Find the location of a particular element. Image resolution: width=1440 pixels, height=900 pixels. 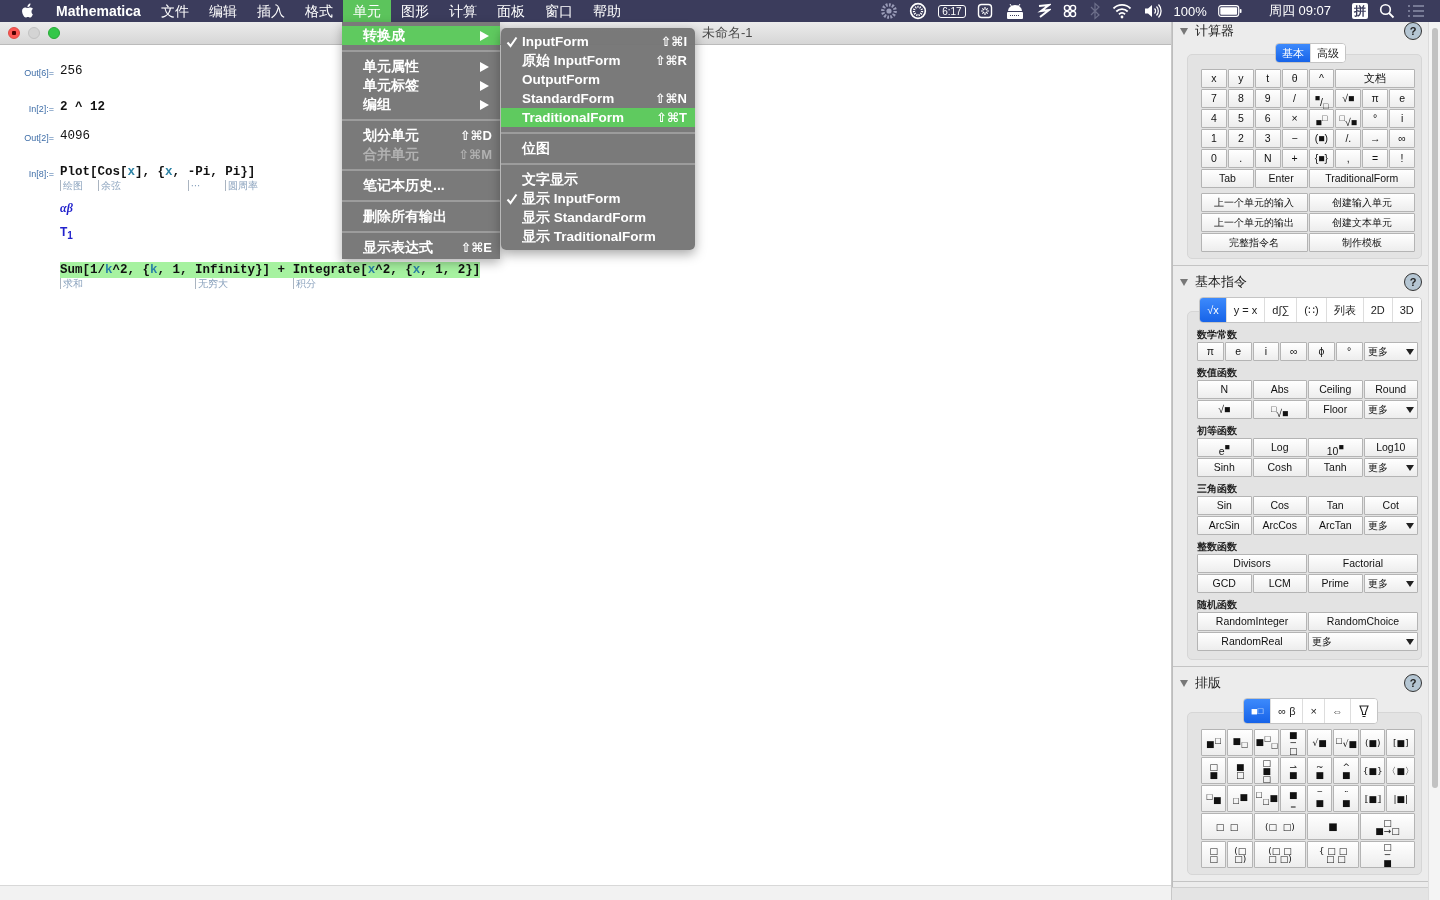

fan-icon is located at coordinates (1069, 11).